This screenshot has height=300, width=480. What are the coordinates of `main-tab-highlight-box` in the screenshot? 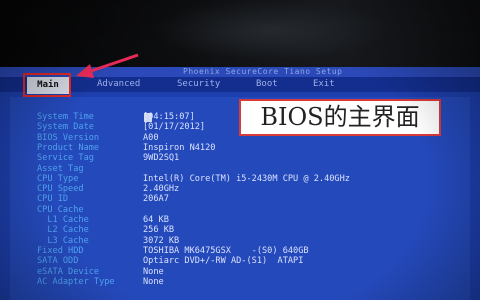 It's located at (47, 85).